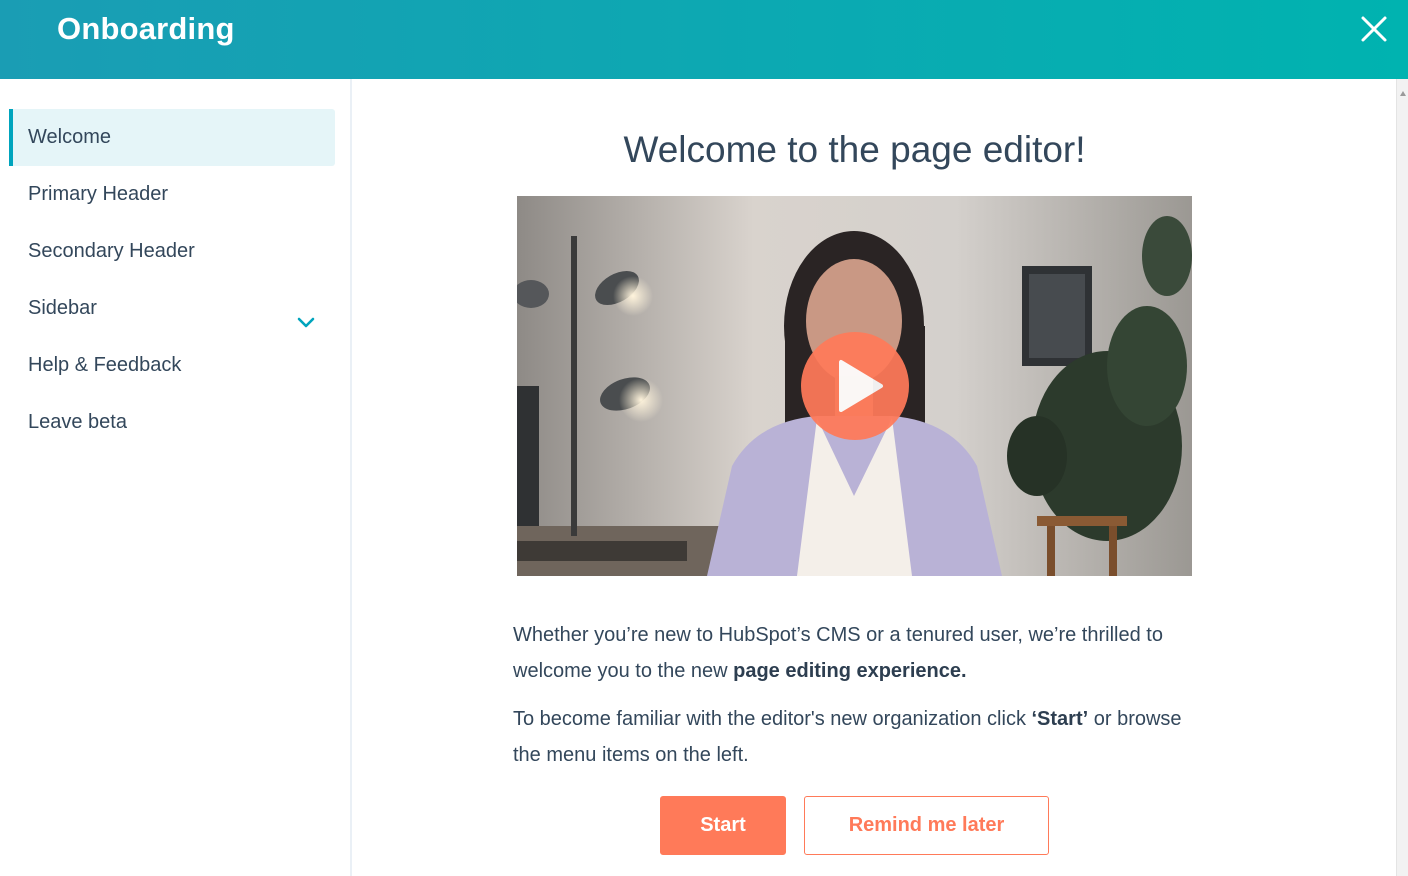  I want to click on sidebar-item-label: Leave beta, so click(77, 422).